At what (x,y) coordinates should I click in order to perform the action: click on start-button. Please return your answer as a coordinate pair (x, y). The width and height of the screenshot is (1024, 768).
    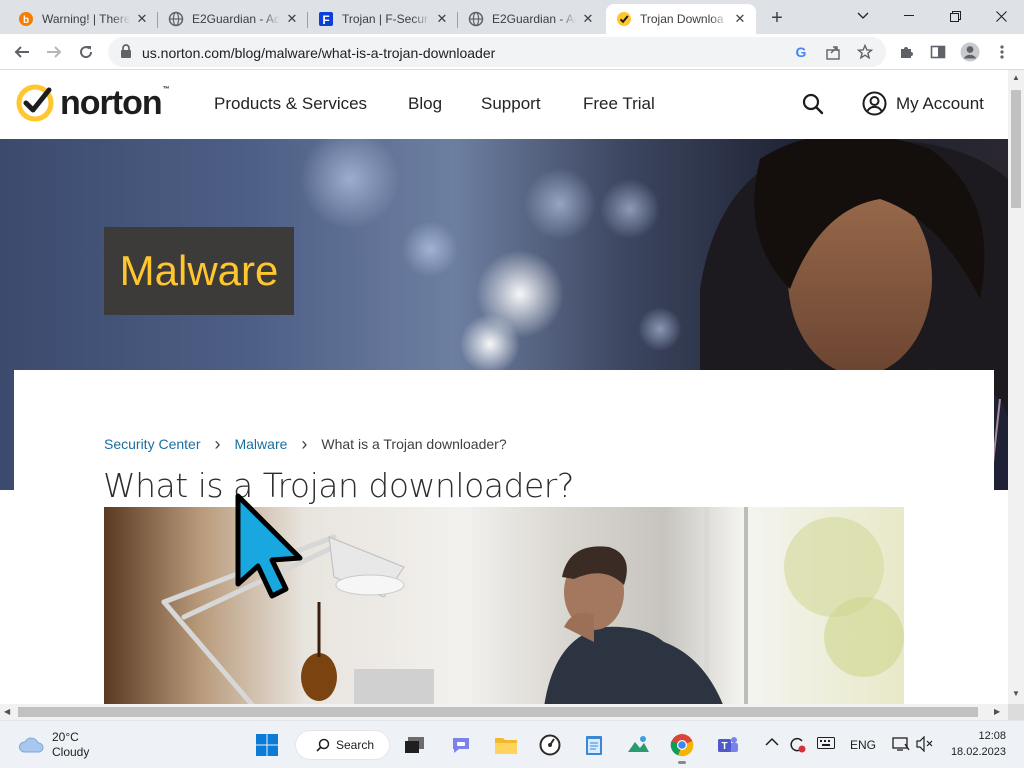
    Looking at the image, I should click on (267, 745).